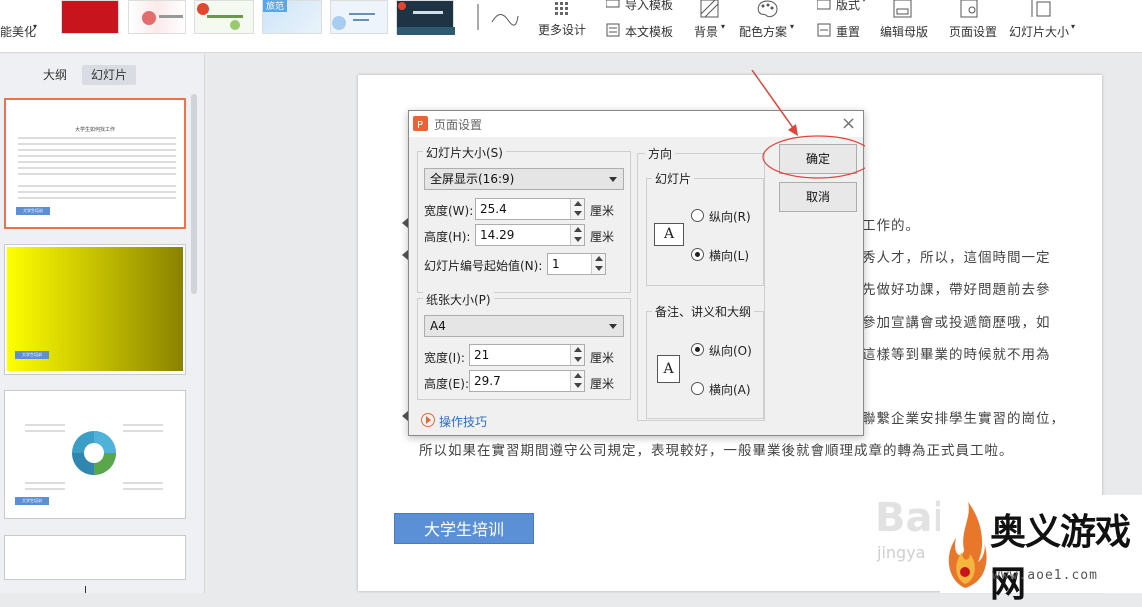  I want to click on color-scheme-button: 配色方案, so click(763, 31).